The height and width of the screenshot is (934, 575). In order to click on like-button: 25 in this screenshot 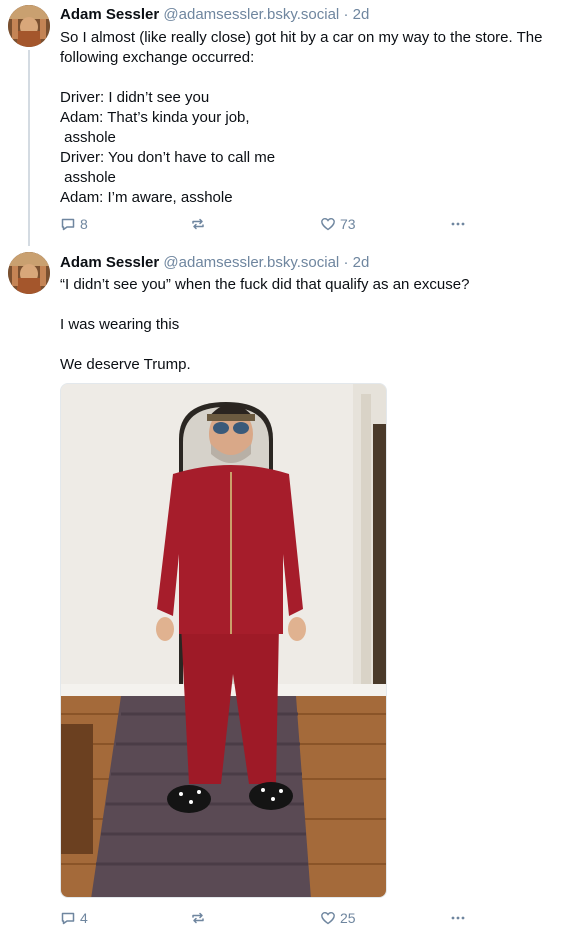, I will do `click(338, 918)`.